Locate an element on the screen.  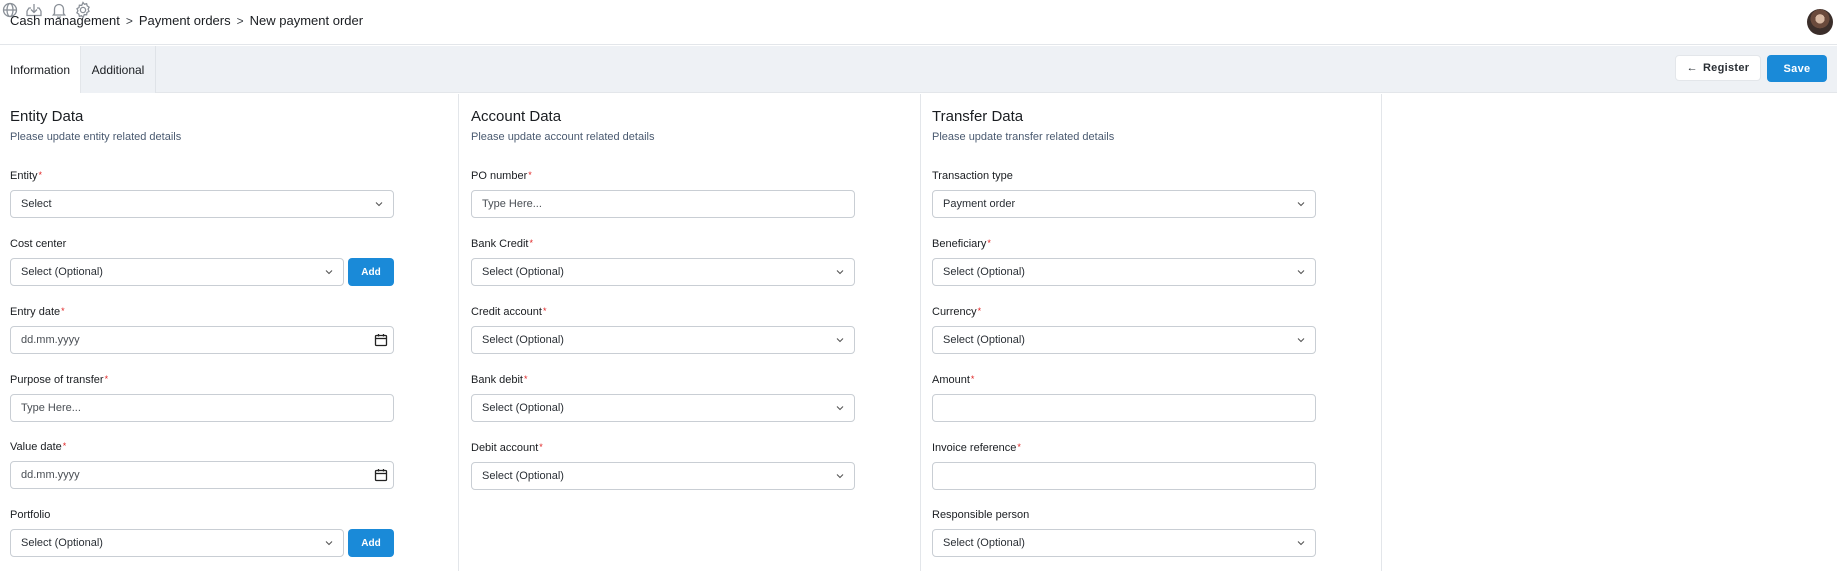
tab-additional: Additional is located at coordinates (118, 69).